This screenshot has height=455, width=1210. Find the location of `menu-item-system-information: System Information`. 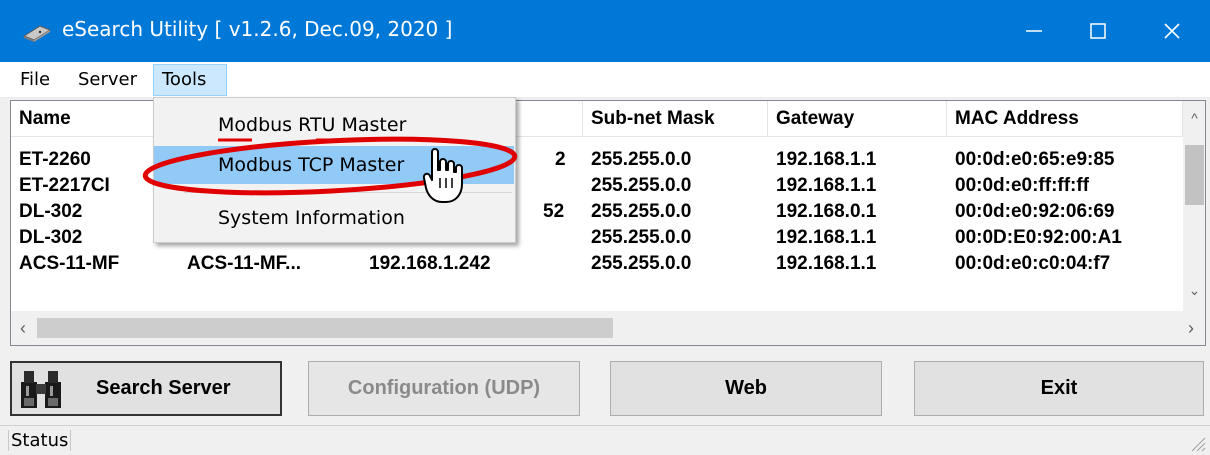

menu-item-system-information: System Information is located at coordinates (334, 218).